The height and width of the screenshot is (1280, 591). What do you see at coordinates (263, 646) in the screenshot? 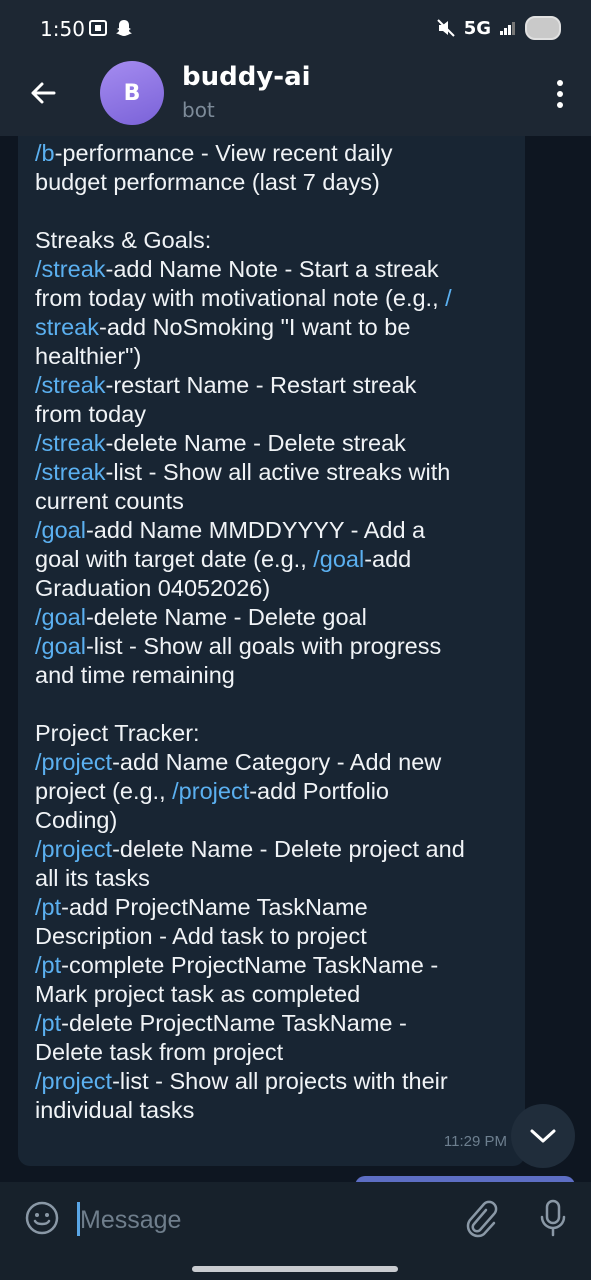
I see `message-segment: -list - Show all goals with progress` at bounding box center [263, 646].